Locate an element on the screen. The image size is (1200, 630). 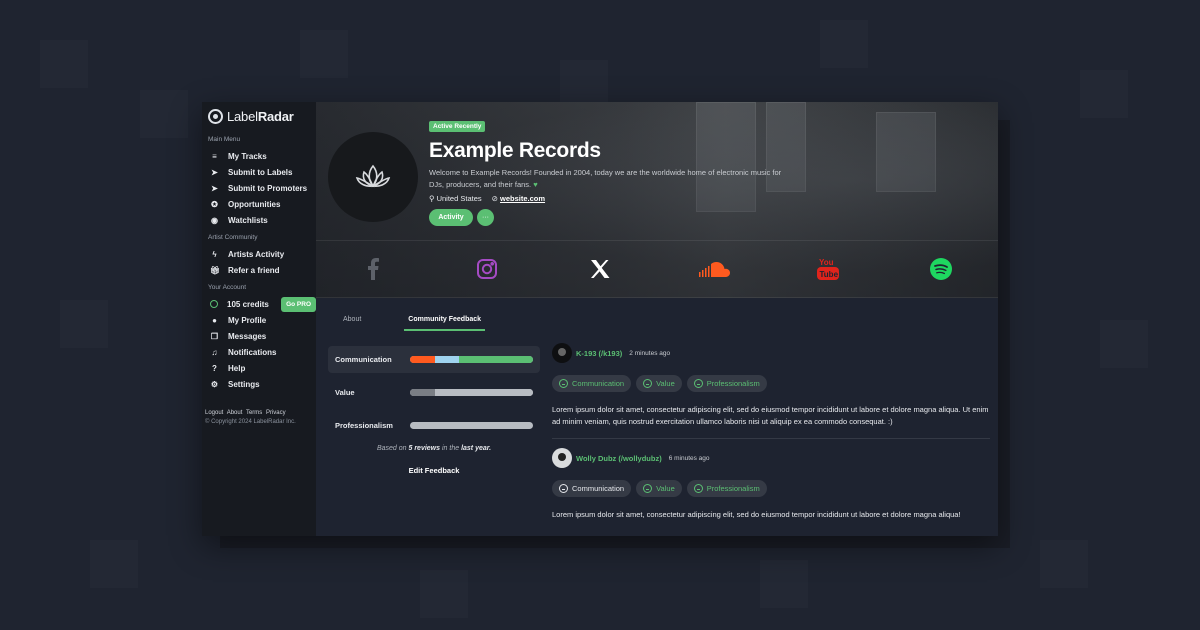
rating-row-communication: Communication is located at coordinates (434, 359).